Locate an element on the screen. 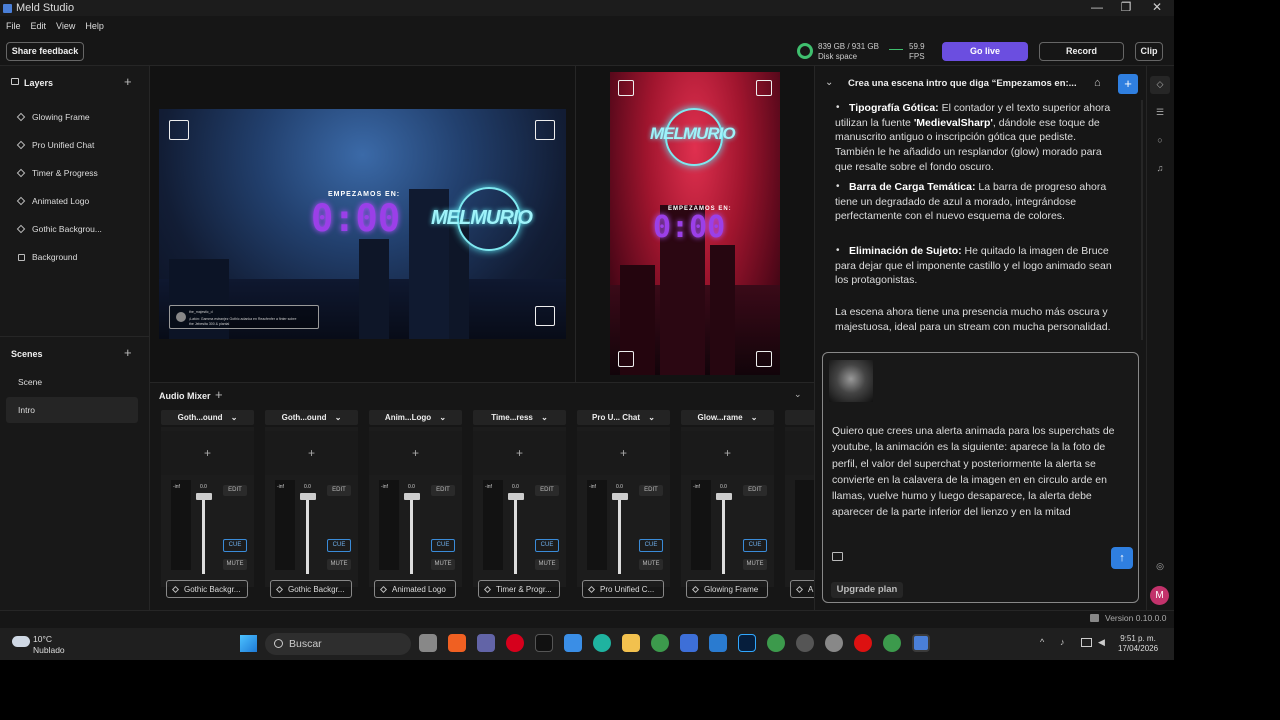 The image size is (1280, 720). channel-header: A ⌄ is located at coordinates (799, 417).